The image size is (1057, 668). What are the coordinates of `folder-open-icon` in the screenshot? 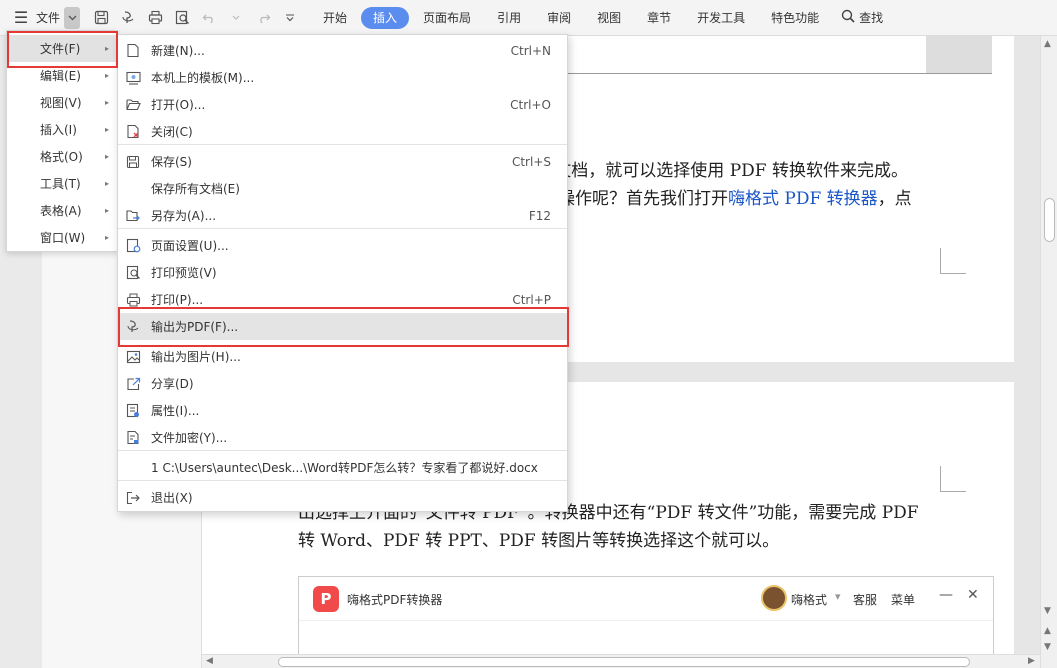 It's located at (133, 105).